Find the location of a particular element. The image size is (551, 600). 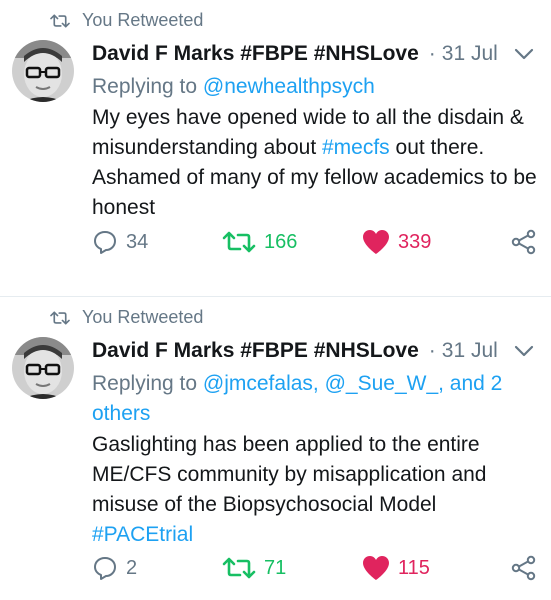

like-button: 115 is located at coordinates (427, 568).